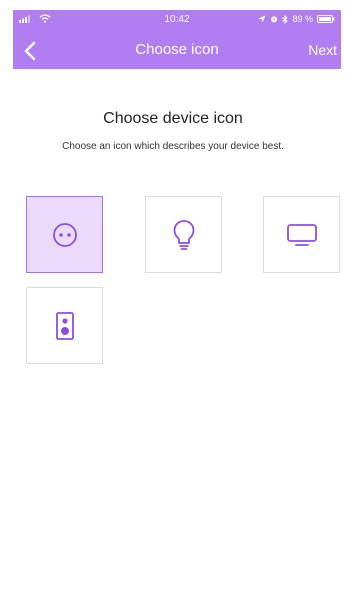 Image resolution: width=346 pixels, height=612 pixels. Describe the element at coordinates (173, 118) in the screenshot. I see `page-title: Choose device icon` at that location.